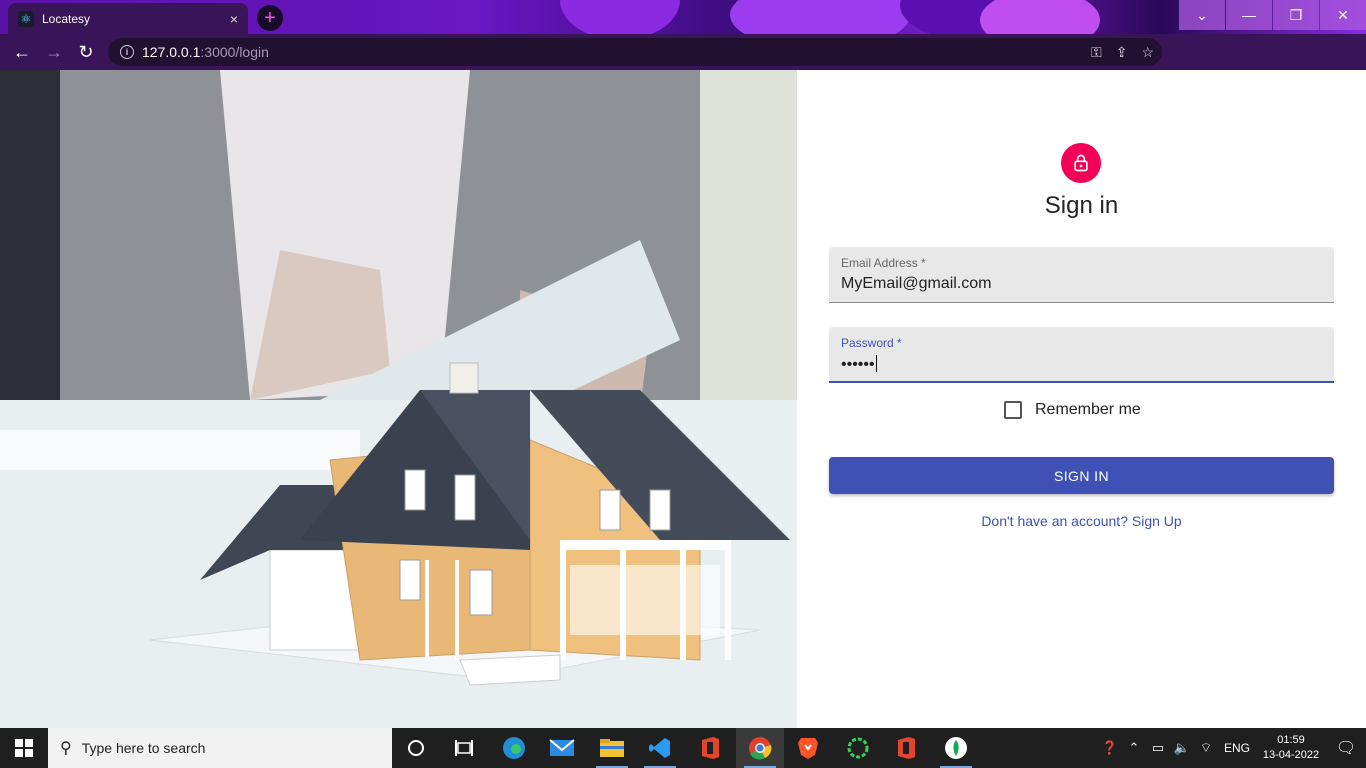 The height and width of the screenshot is (768, 1366). Describe the element at coordinates (234, 19) in the screenshot. I see `close-tab-icon: ×` at that location.